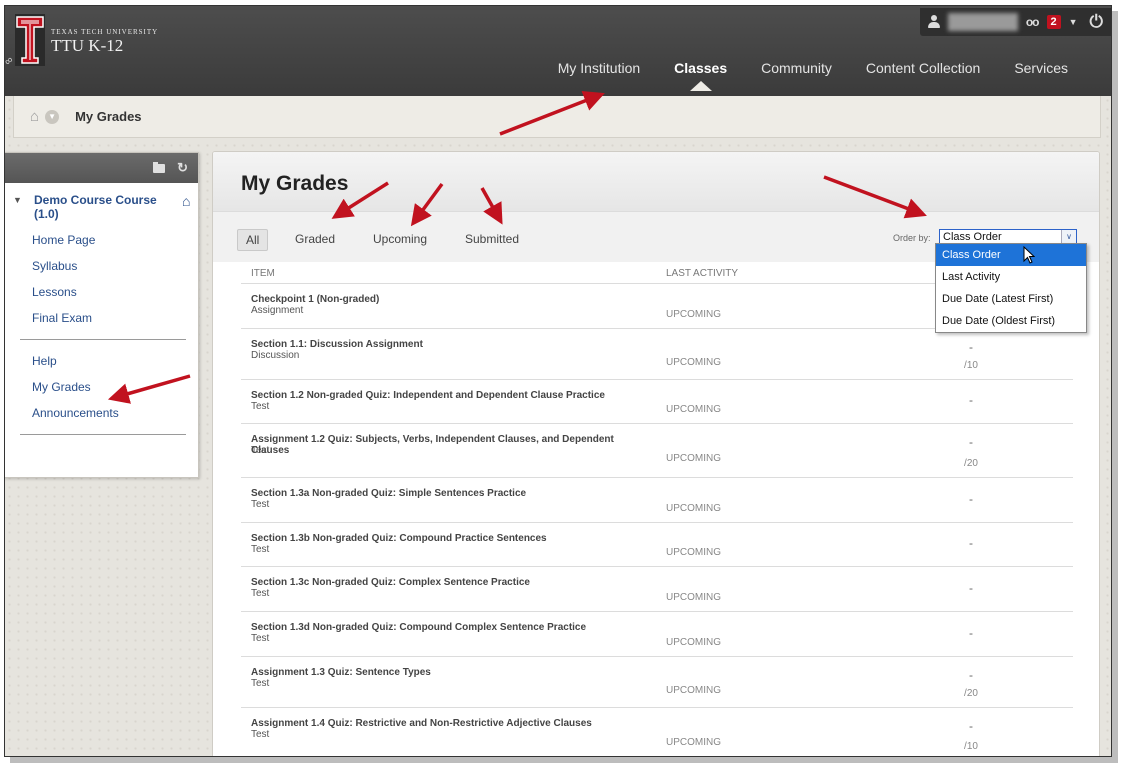  Describe the element at coordinates (87, 46) in the screenshot. I see `logo-title: TTU K-12` at that location.